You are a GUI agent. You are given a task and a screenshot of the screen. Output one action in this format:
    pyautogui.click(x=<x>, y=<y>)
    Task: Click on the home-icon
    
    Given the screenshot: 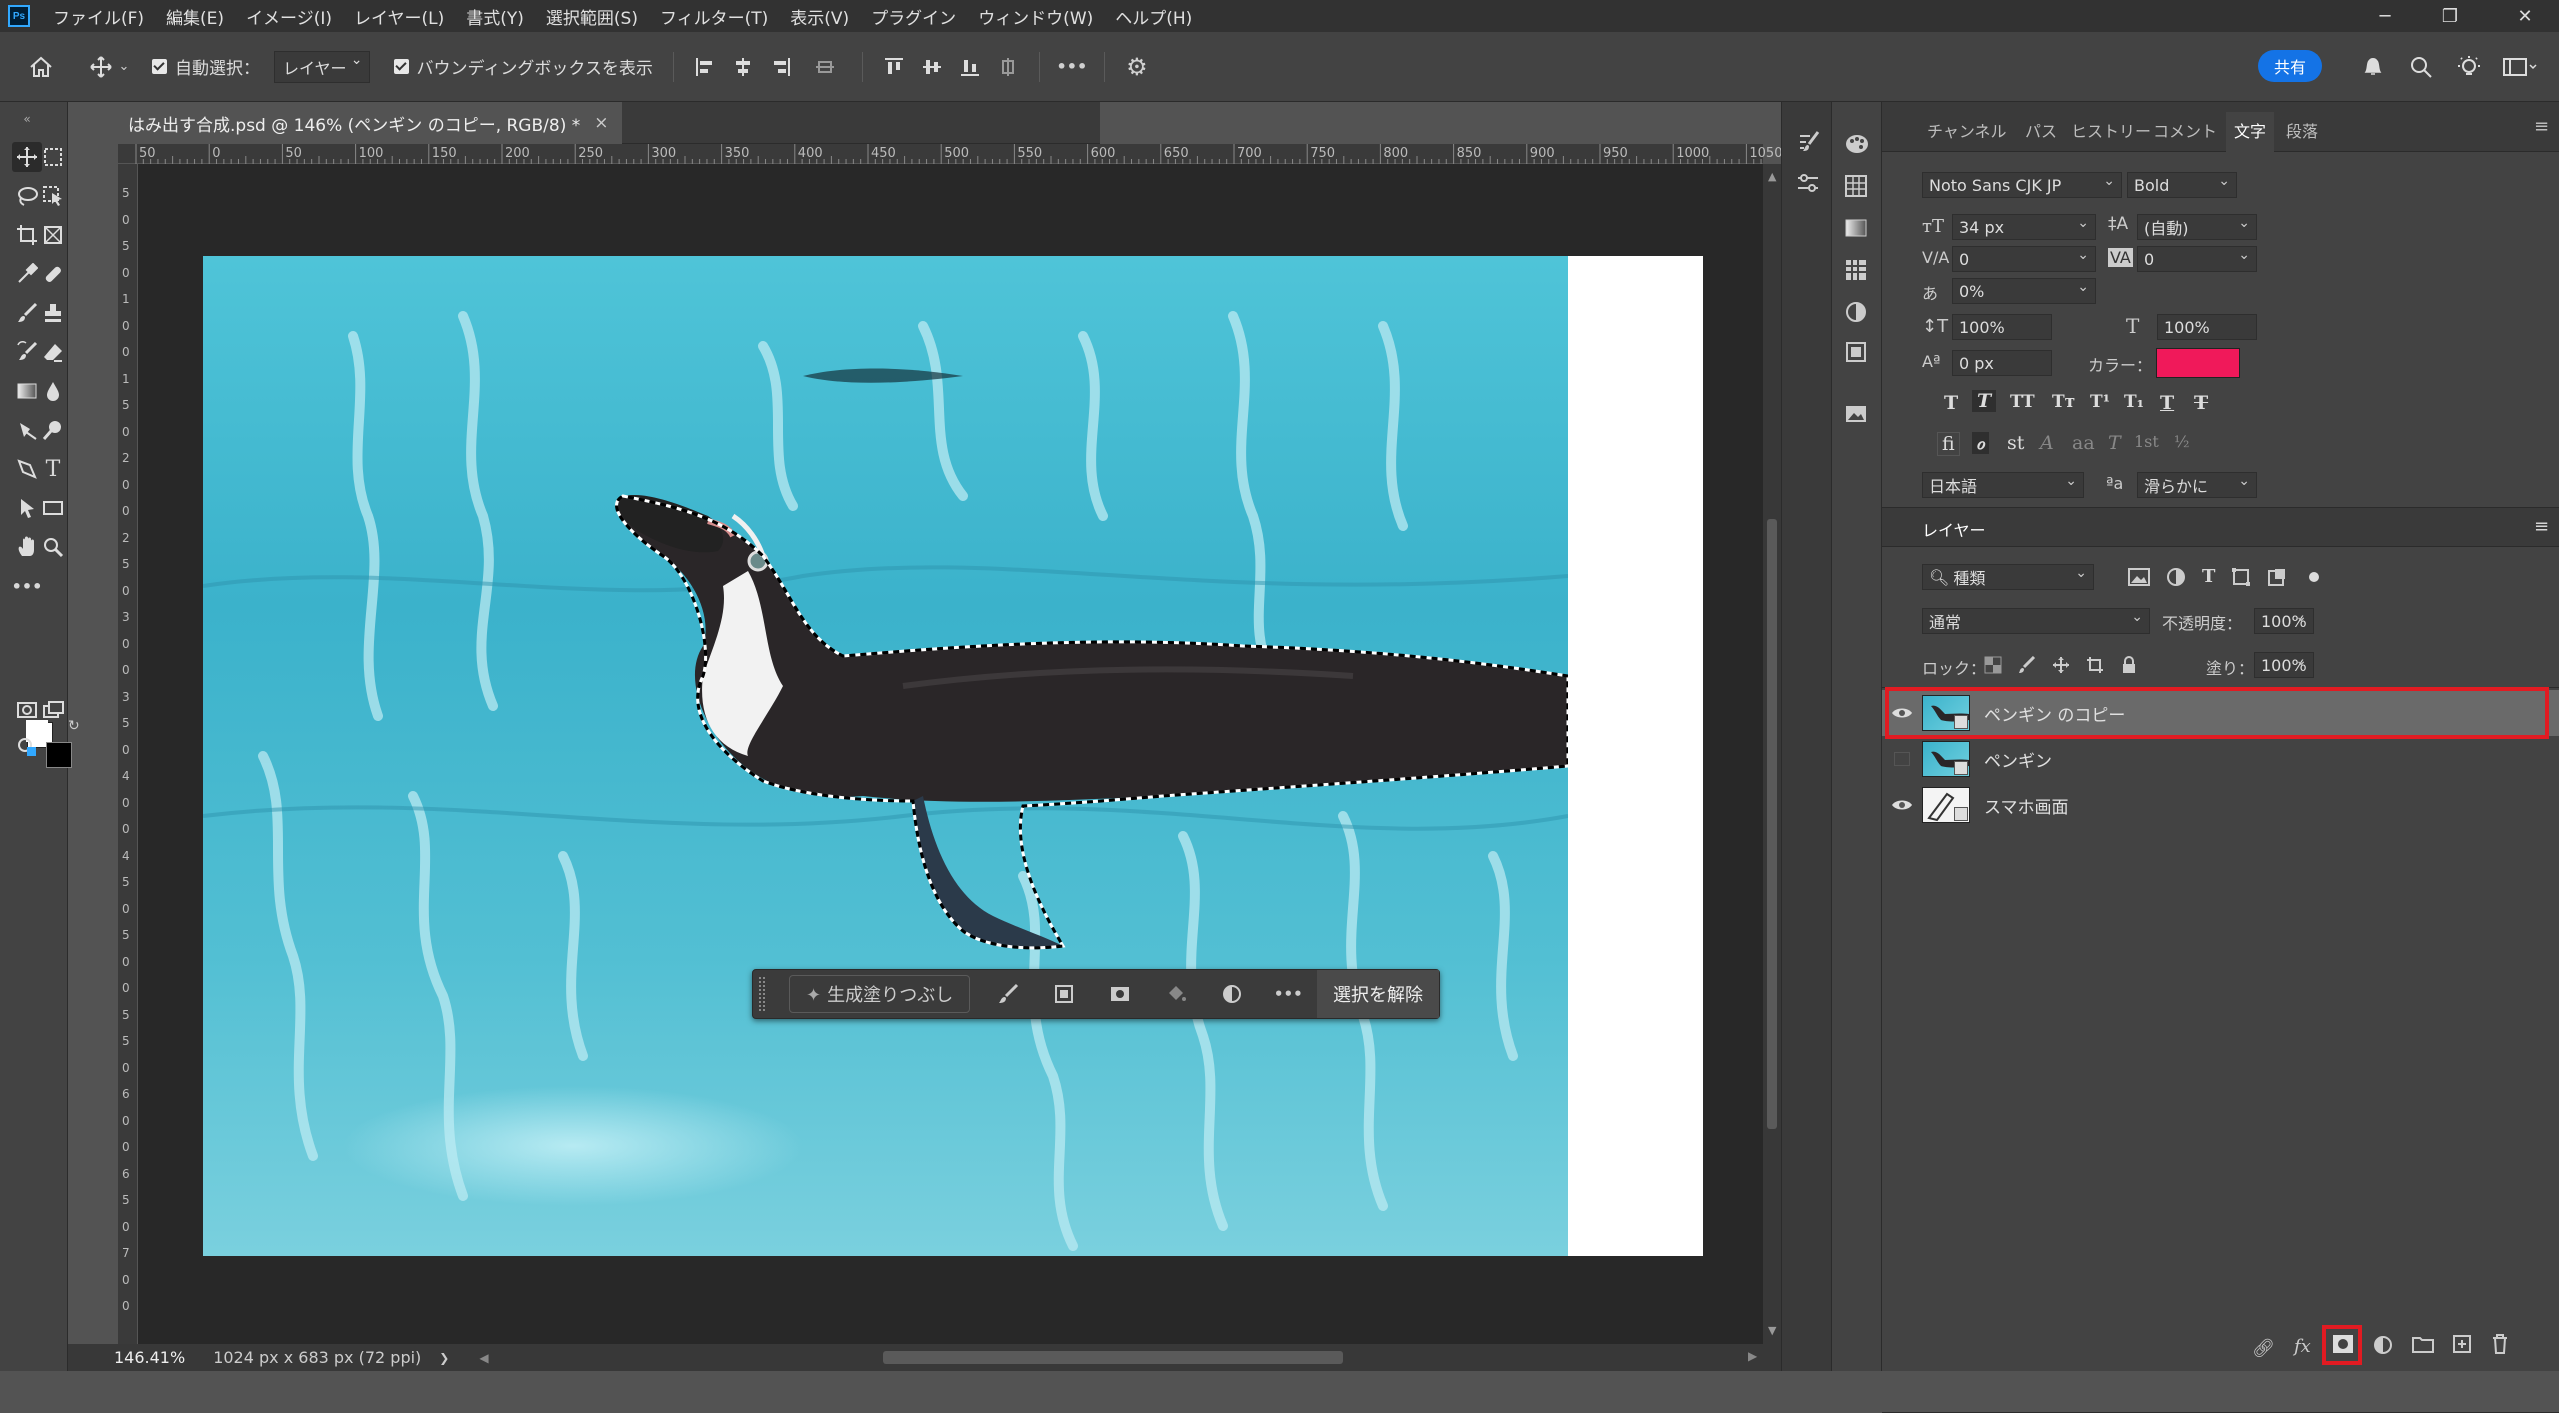 What is the action you would take?
    pyautogui.click(x=41, y=67)
    